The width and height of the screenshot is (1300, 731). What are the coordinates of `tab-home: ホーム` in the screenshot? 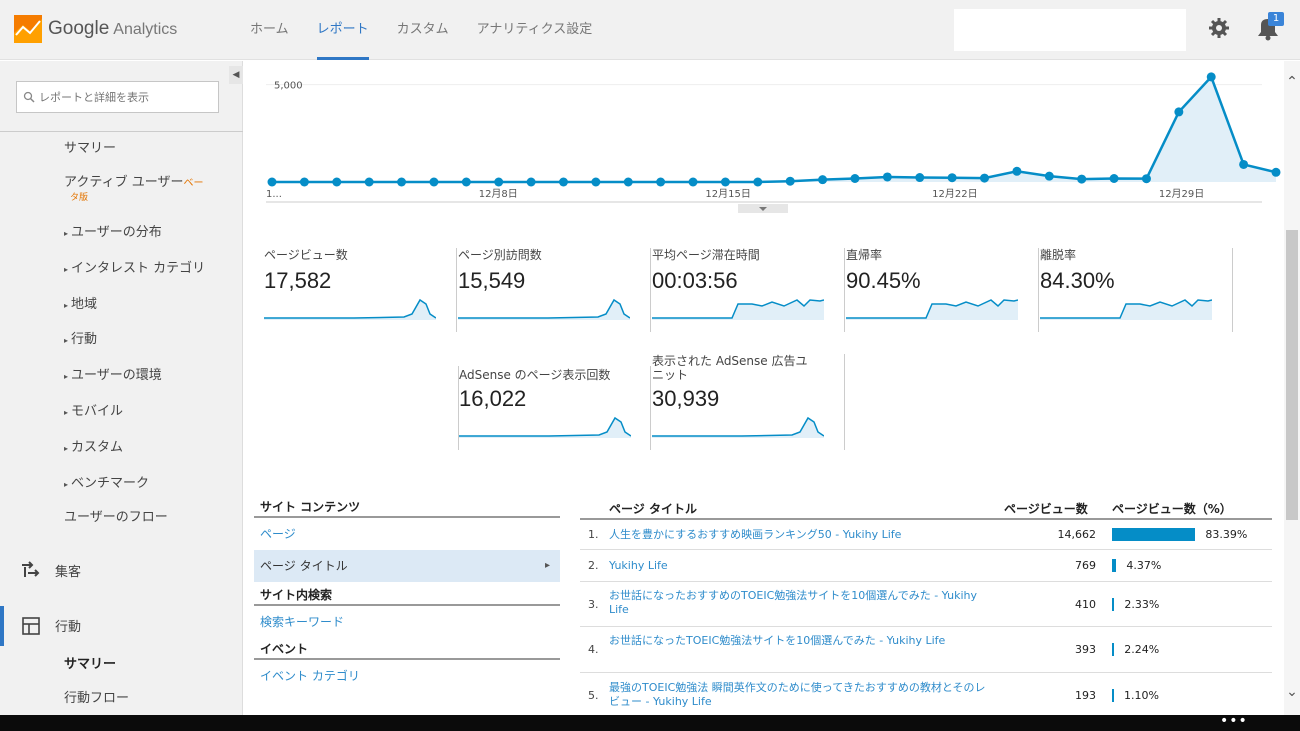 It's located at (269, 30).